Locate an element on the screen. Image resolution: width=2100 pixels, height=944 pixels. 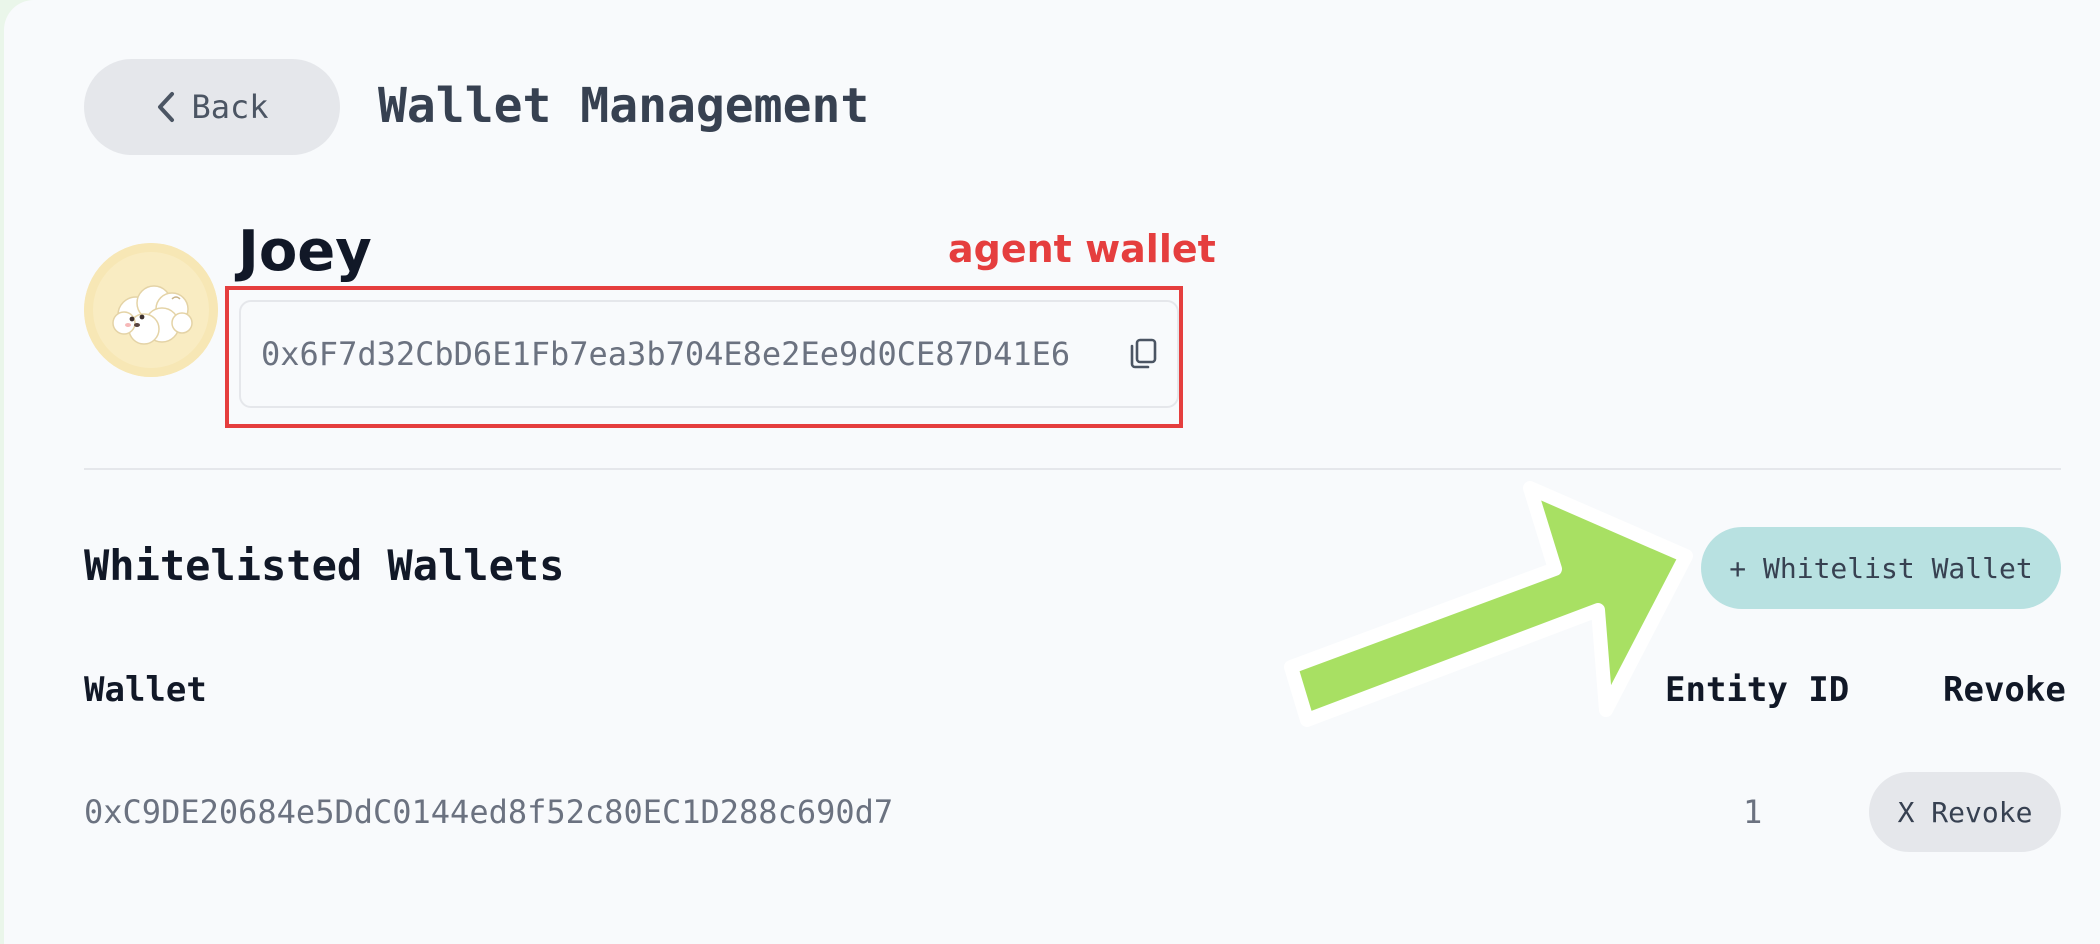
column-header-entity-id: Entity ID is located at coordinates (1757, 690).